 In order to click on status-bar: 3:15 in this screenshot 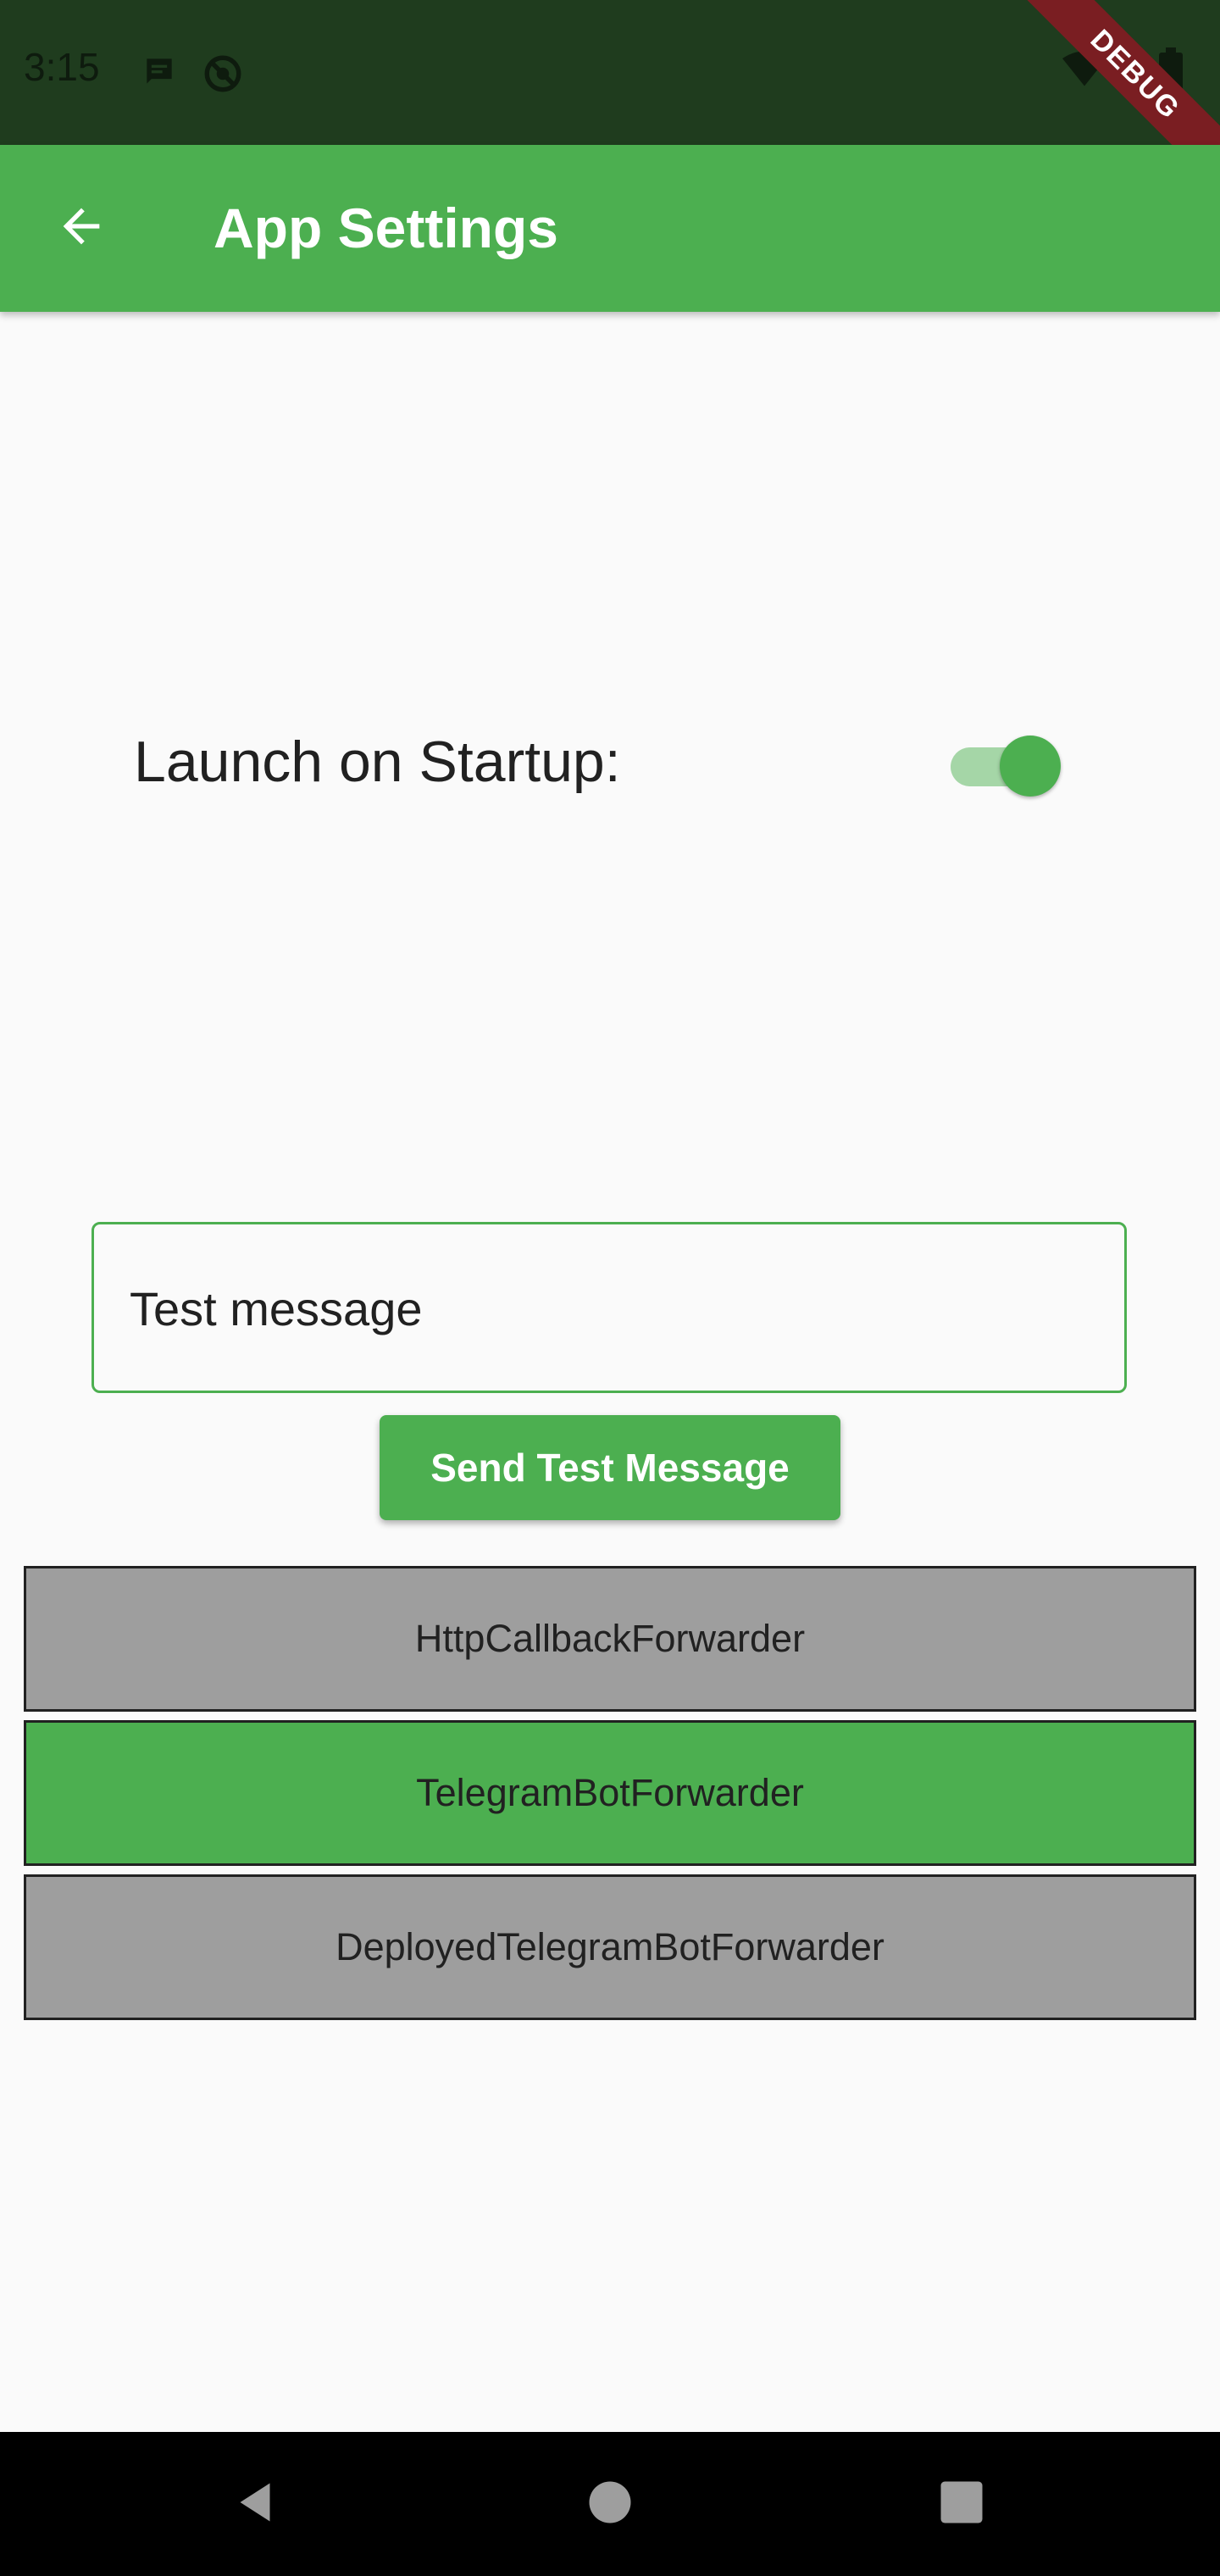, I will do `click(610, 72)`.